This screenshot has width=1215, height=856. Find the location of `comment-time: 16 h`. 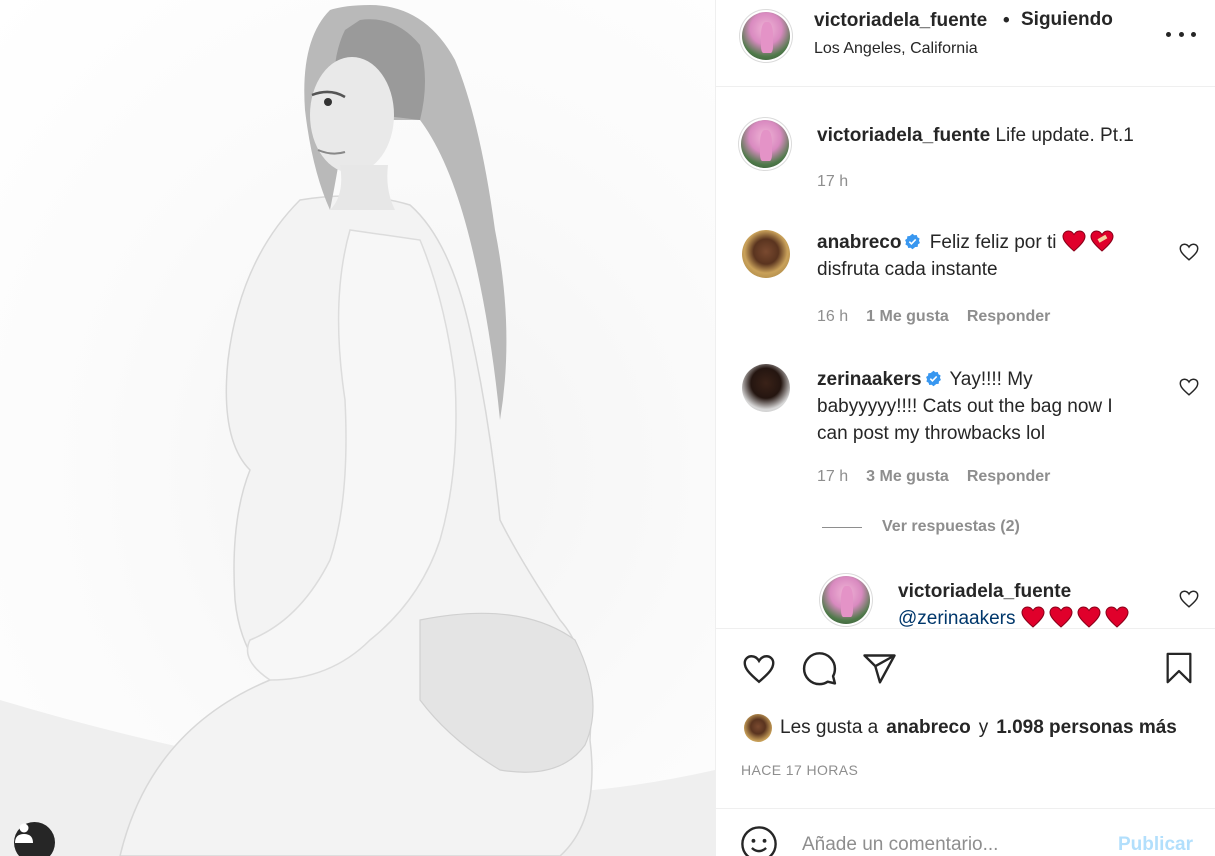

comment-time: 16 h is located at coordinates (832, 317).